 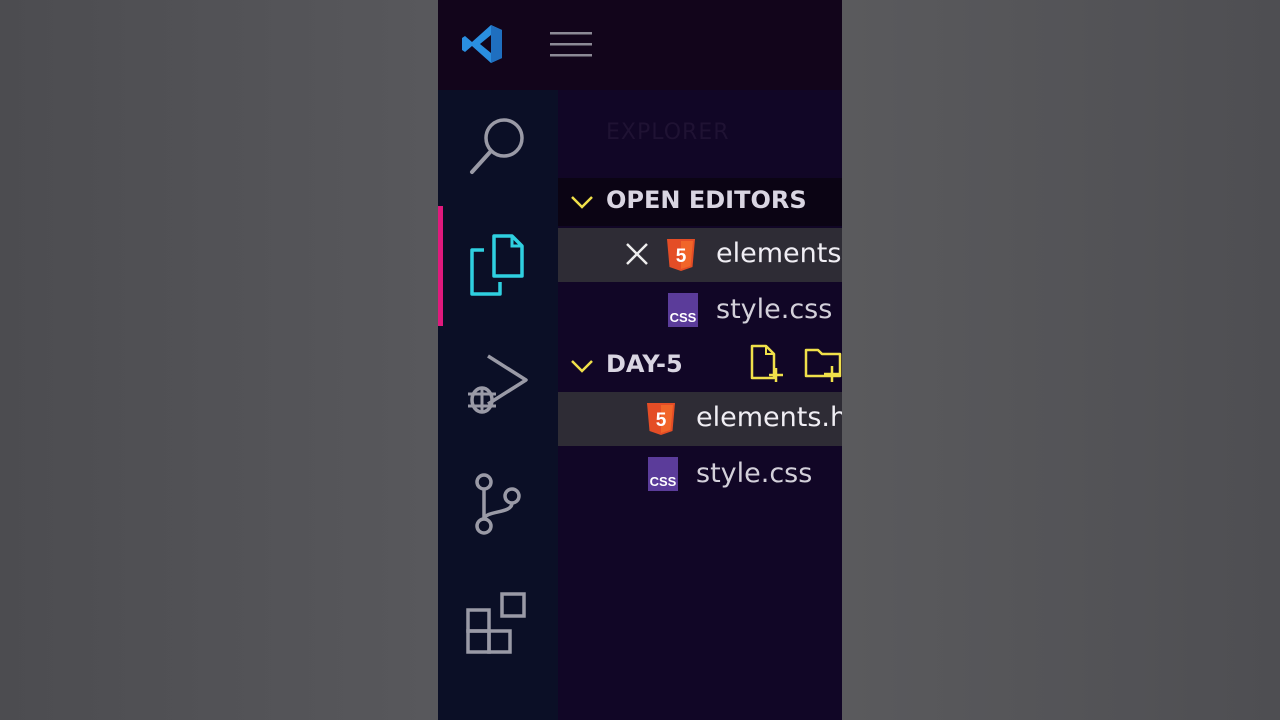 I want to click on explorer-files-icon, so click(x=497, y=265).